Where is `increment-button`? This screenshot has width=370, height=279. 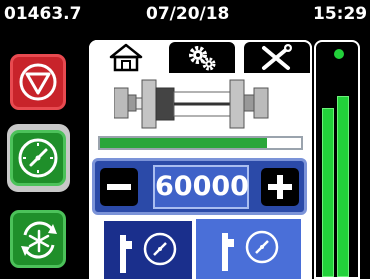 increment-button is located at coordinates (280, 187).